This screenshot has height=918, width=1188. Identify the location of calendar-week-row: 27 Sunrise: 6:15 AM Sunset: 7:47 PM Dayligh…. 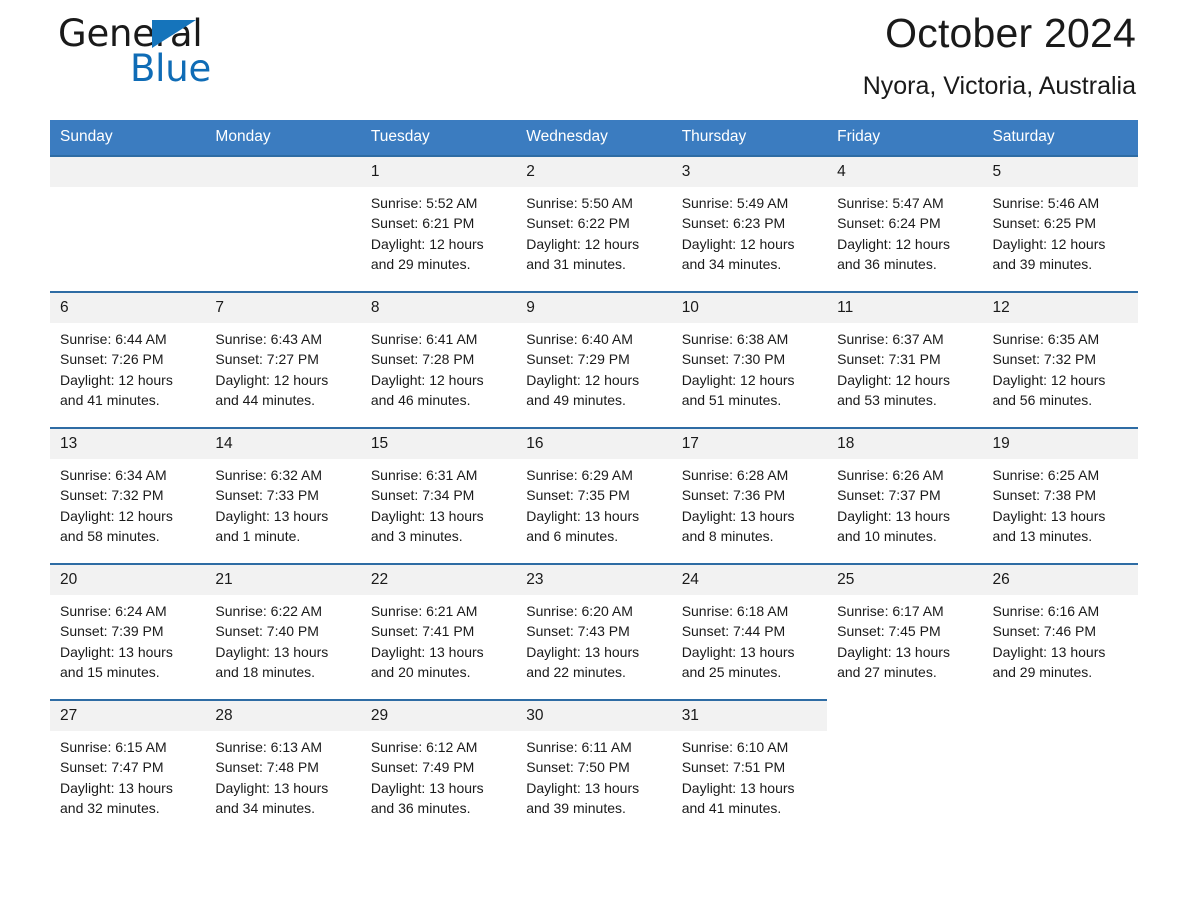
(594, 767).